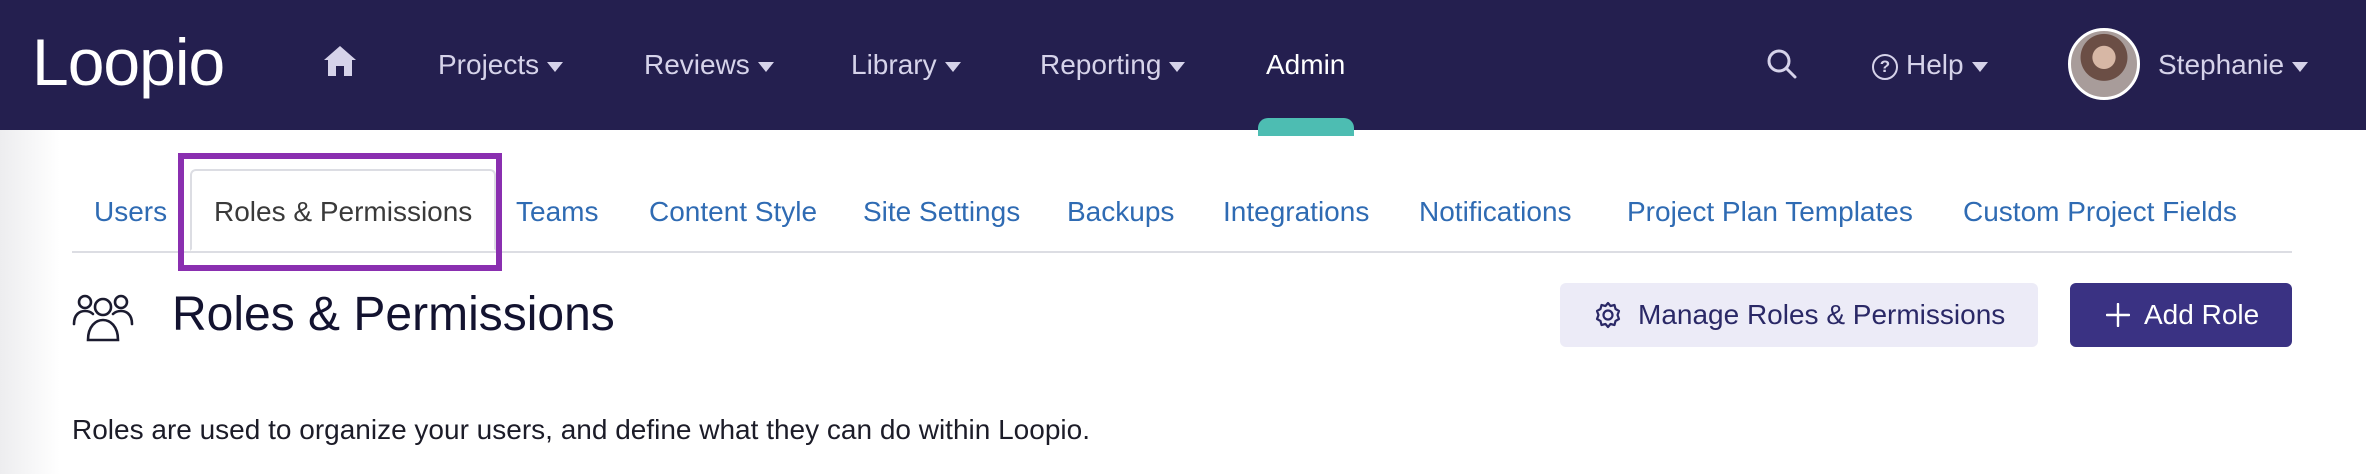  What do you see at coordinates (697, 64) in the screenshot?
I see `nav-reviews-label: Reviews` at bounding box center [697, 64].